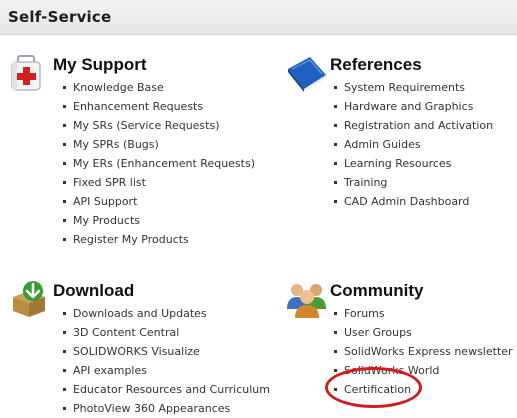 The width and height of the screenshot is (517, 418). I want to click on link-registration-and-activation: Registration and Activation, so click(413, 125).